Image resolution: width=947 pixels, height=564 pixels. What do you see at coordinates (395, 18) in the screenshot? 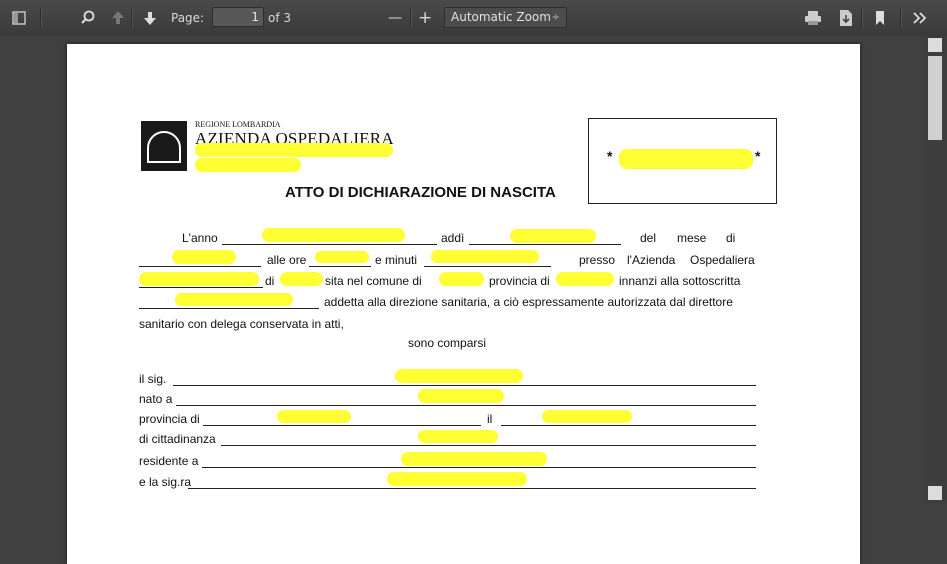
I see `zoom-out-icon: —` at bounding box center [395, 18].